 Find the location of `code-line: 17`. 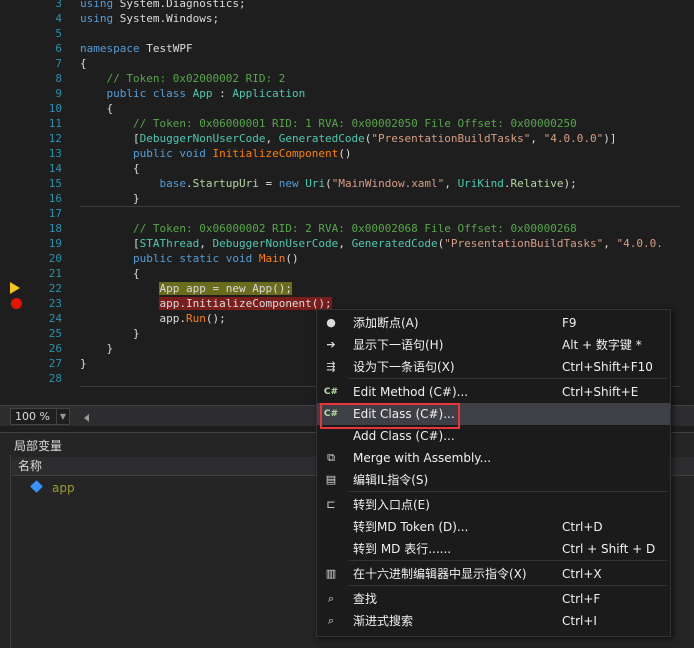

code-line: 17 is located at coordinates (347, 213).